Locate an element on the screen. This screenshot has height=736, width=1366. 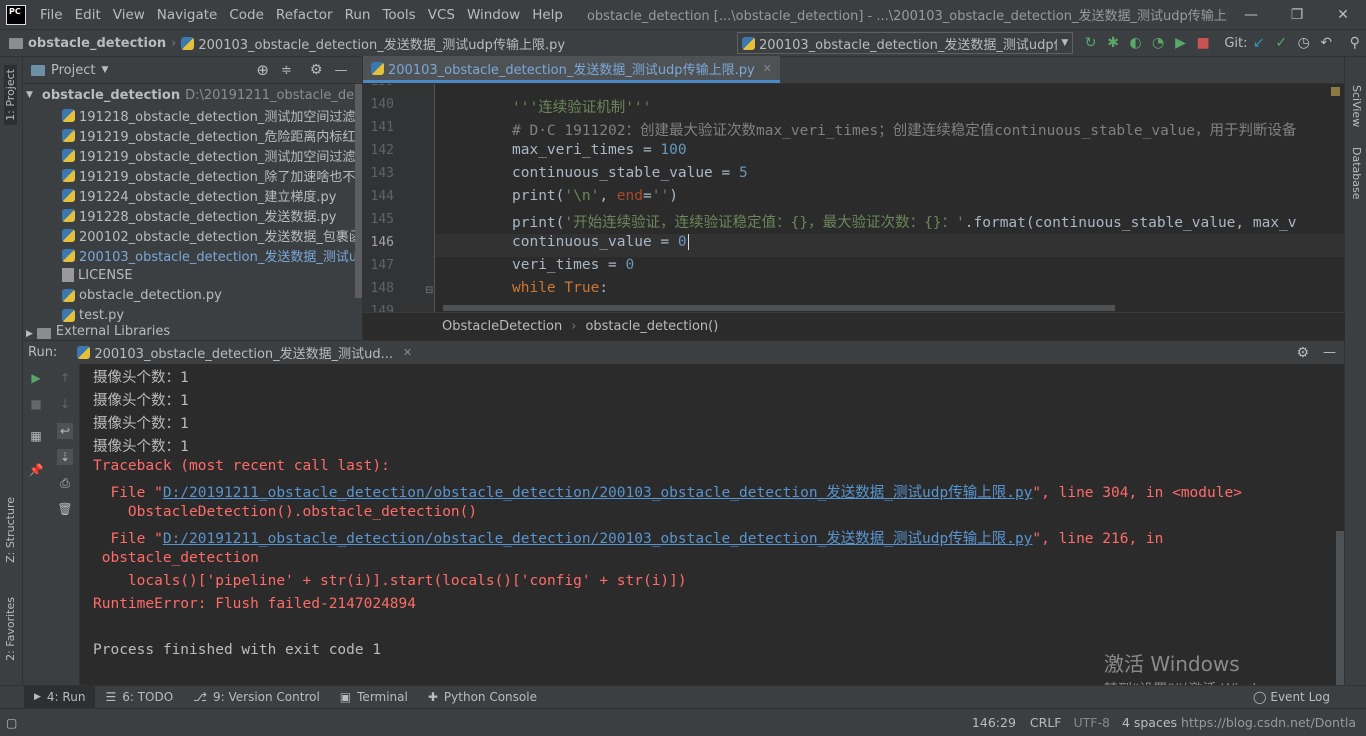
menu-run: Run is located at coordinates (358, 15).